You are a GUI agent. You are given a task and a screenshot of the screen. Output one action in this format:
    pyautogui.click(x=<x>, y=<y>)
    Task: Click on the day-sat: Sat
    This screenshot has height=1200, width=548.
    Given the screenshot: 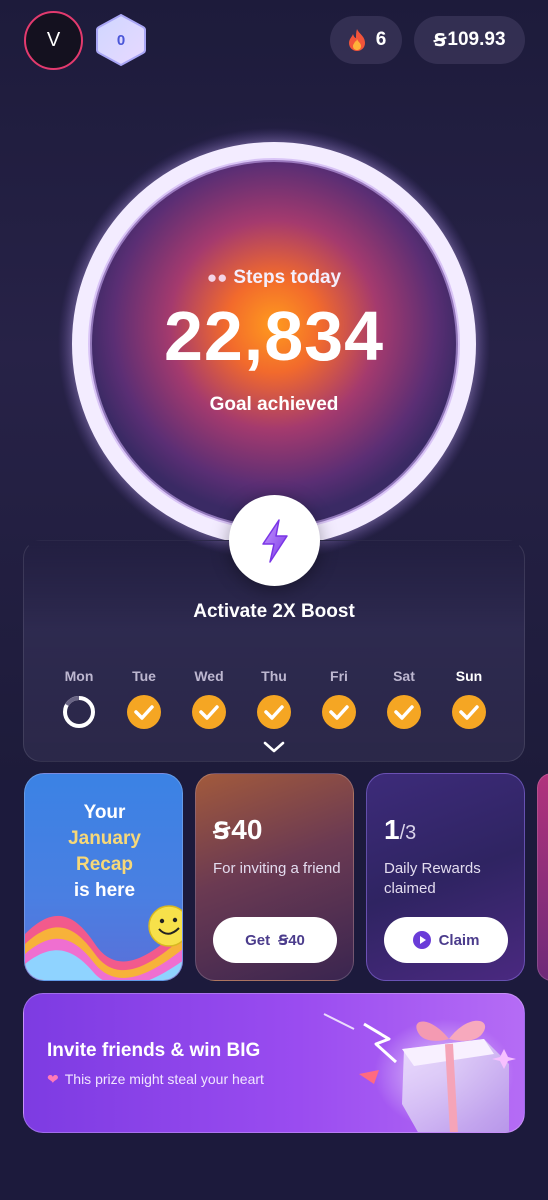 What is the action you would take?
    pyautogui.click(x=404, y=701)
    